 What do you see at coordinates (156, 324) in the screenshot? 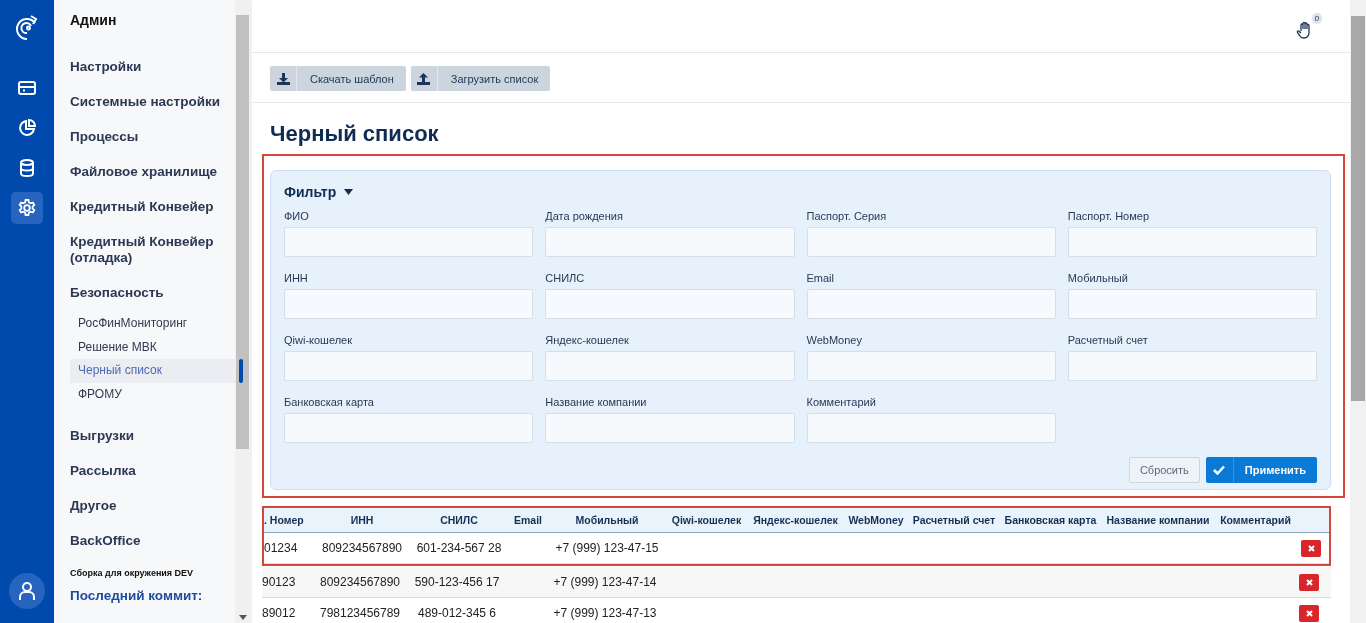
I see `sidebar-subitem: РосФинМониторинг` at bounding box center [156, 324].